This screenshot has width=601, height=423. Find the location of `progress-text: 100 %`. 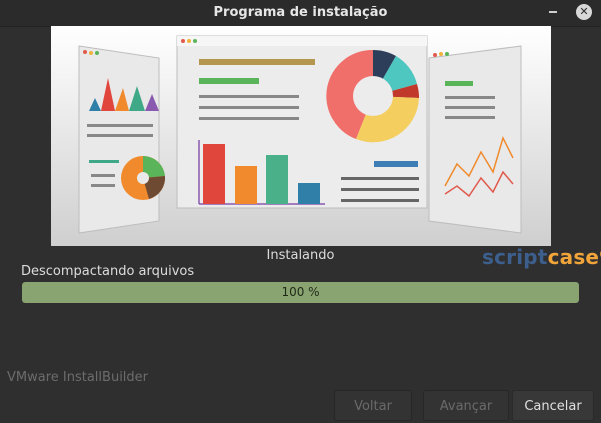

progress-text: 100 % is located at coordinates (300, 292).